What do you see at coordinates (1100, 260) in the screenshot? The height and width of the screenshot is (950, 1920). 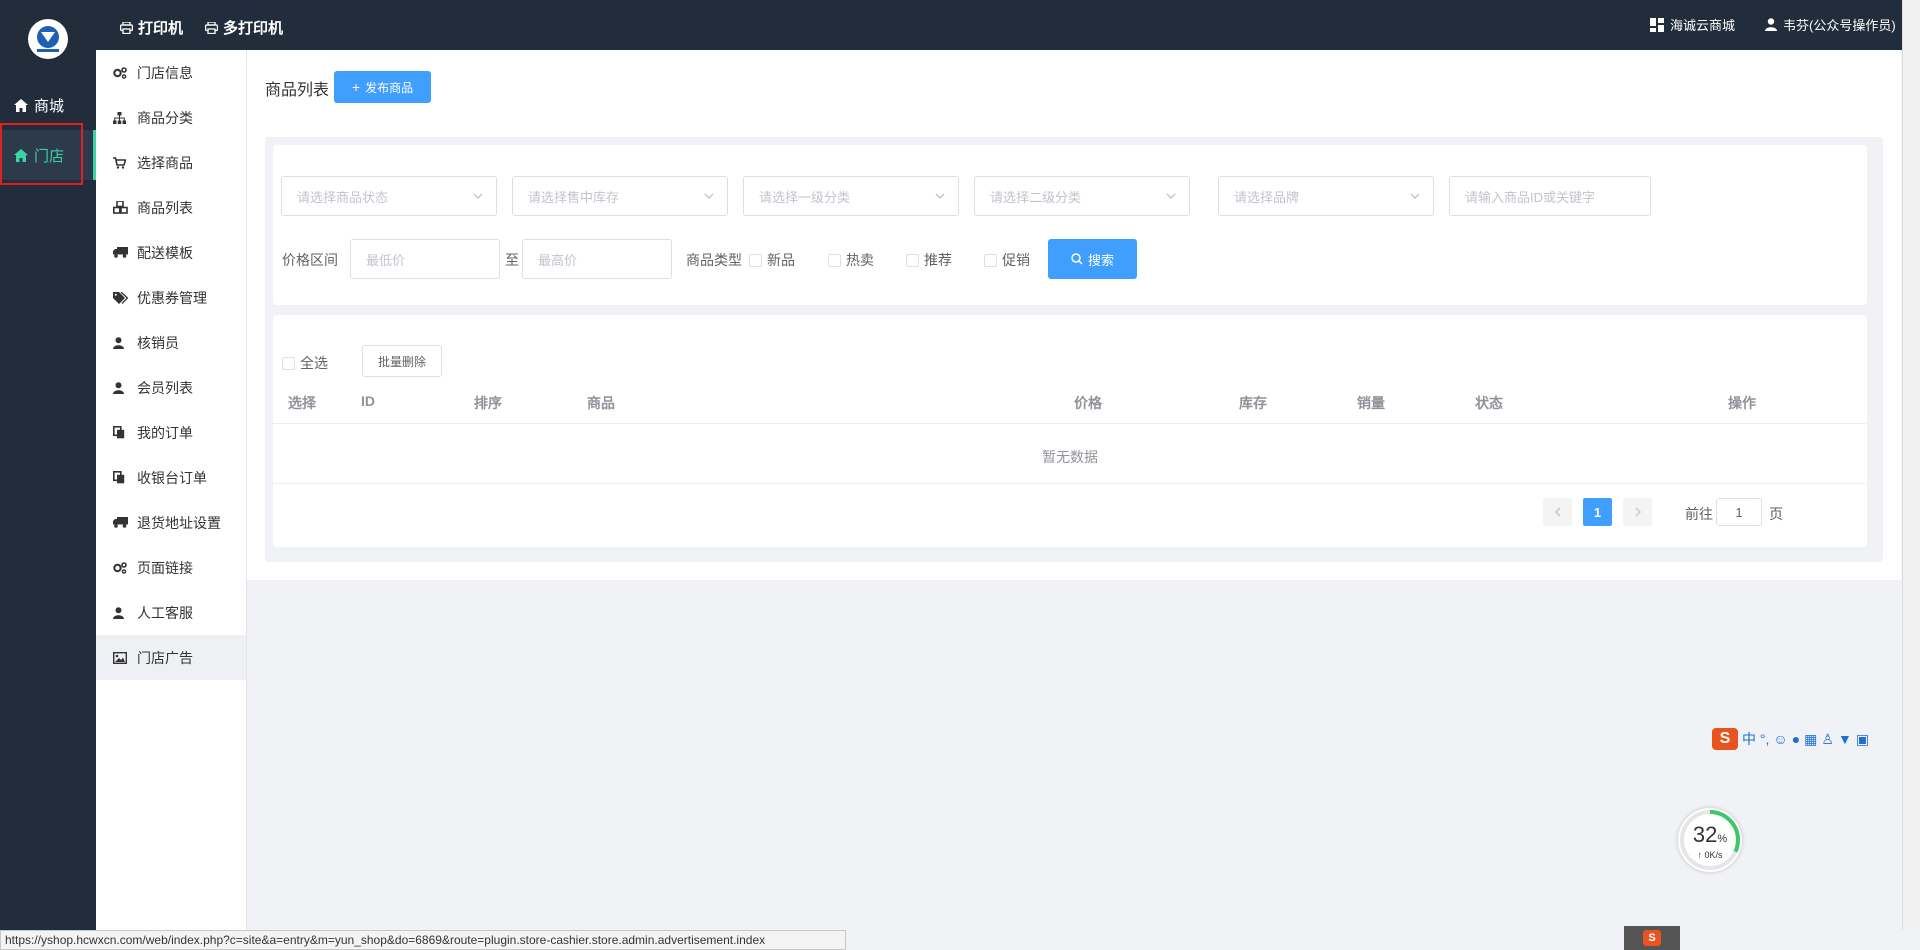 I see `search-button-label: 搜索` at bounding box center [1100, 260].